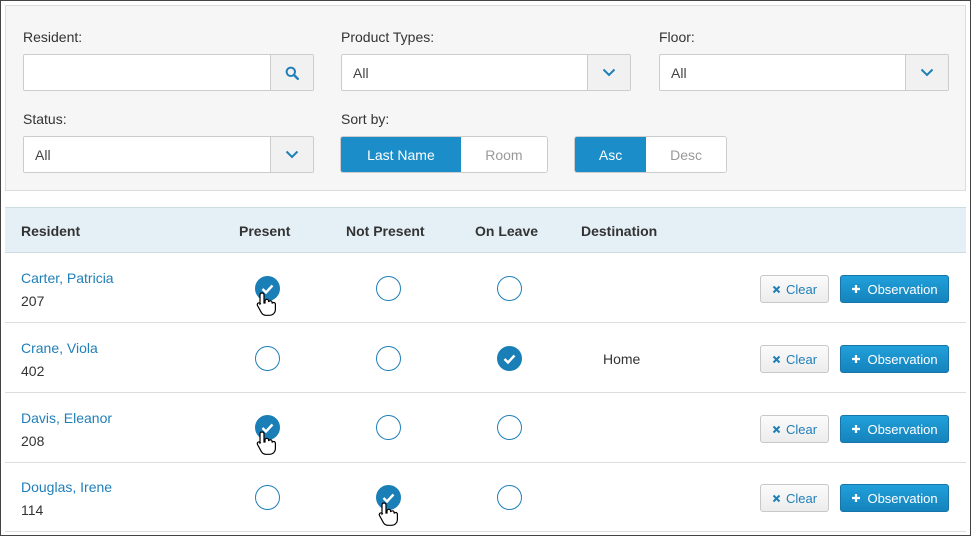 The image size is (971, 536). What do you see at coordinates (59, 348) in the screenshot?
I see `resident-name-link: Crane, Viola` at bounding box center [59, 348].